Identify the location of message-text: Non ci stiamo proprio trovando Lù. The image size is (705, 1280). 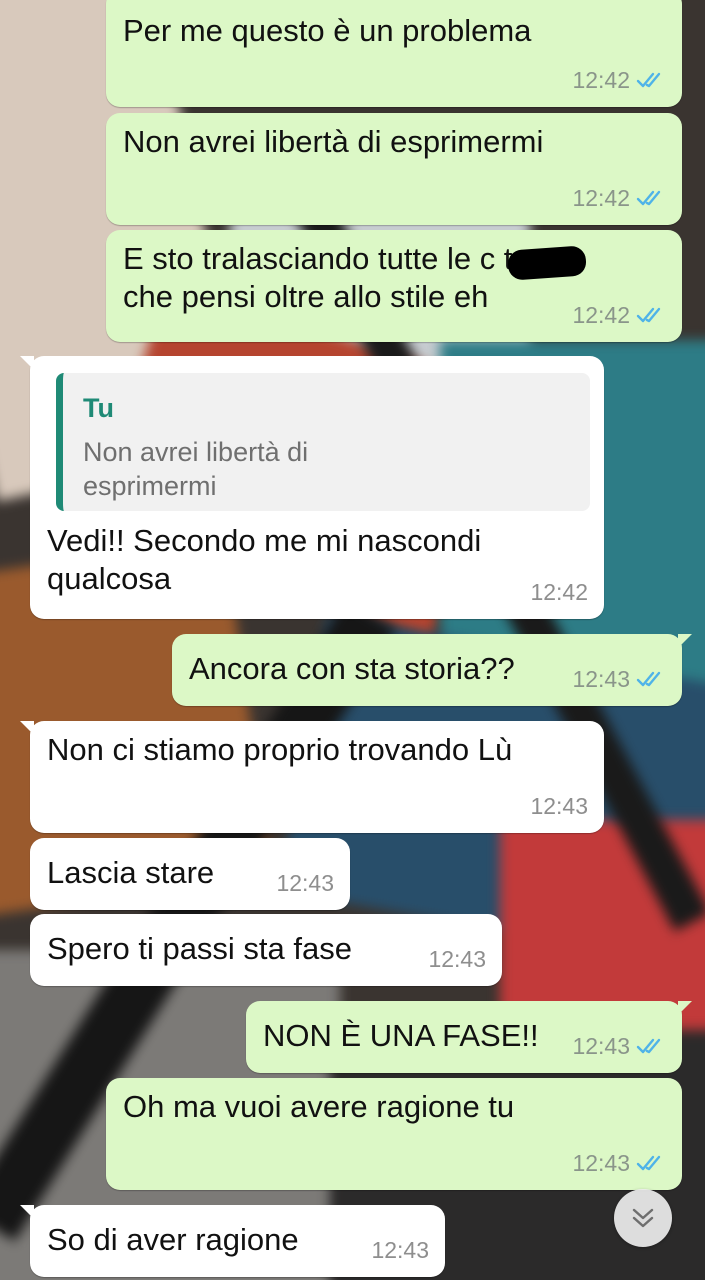
(280, 749).